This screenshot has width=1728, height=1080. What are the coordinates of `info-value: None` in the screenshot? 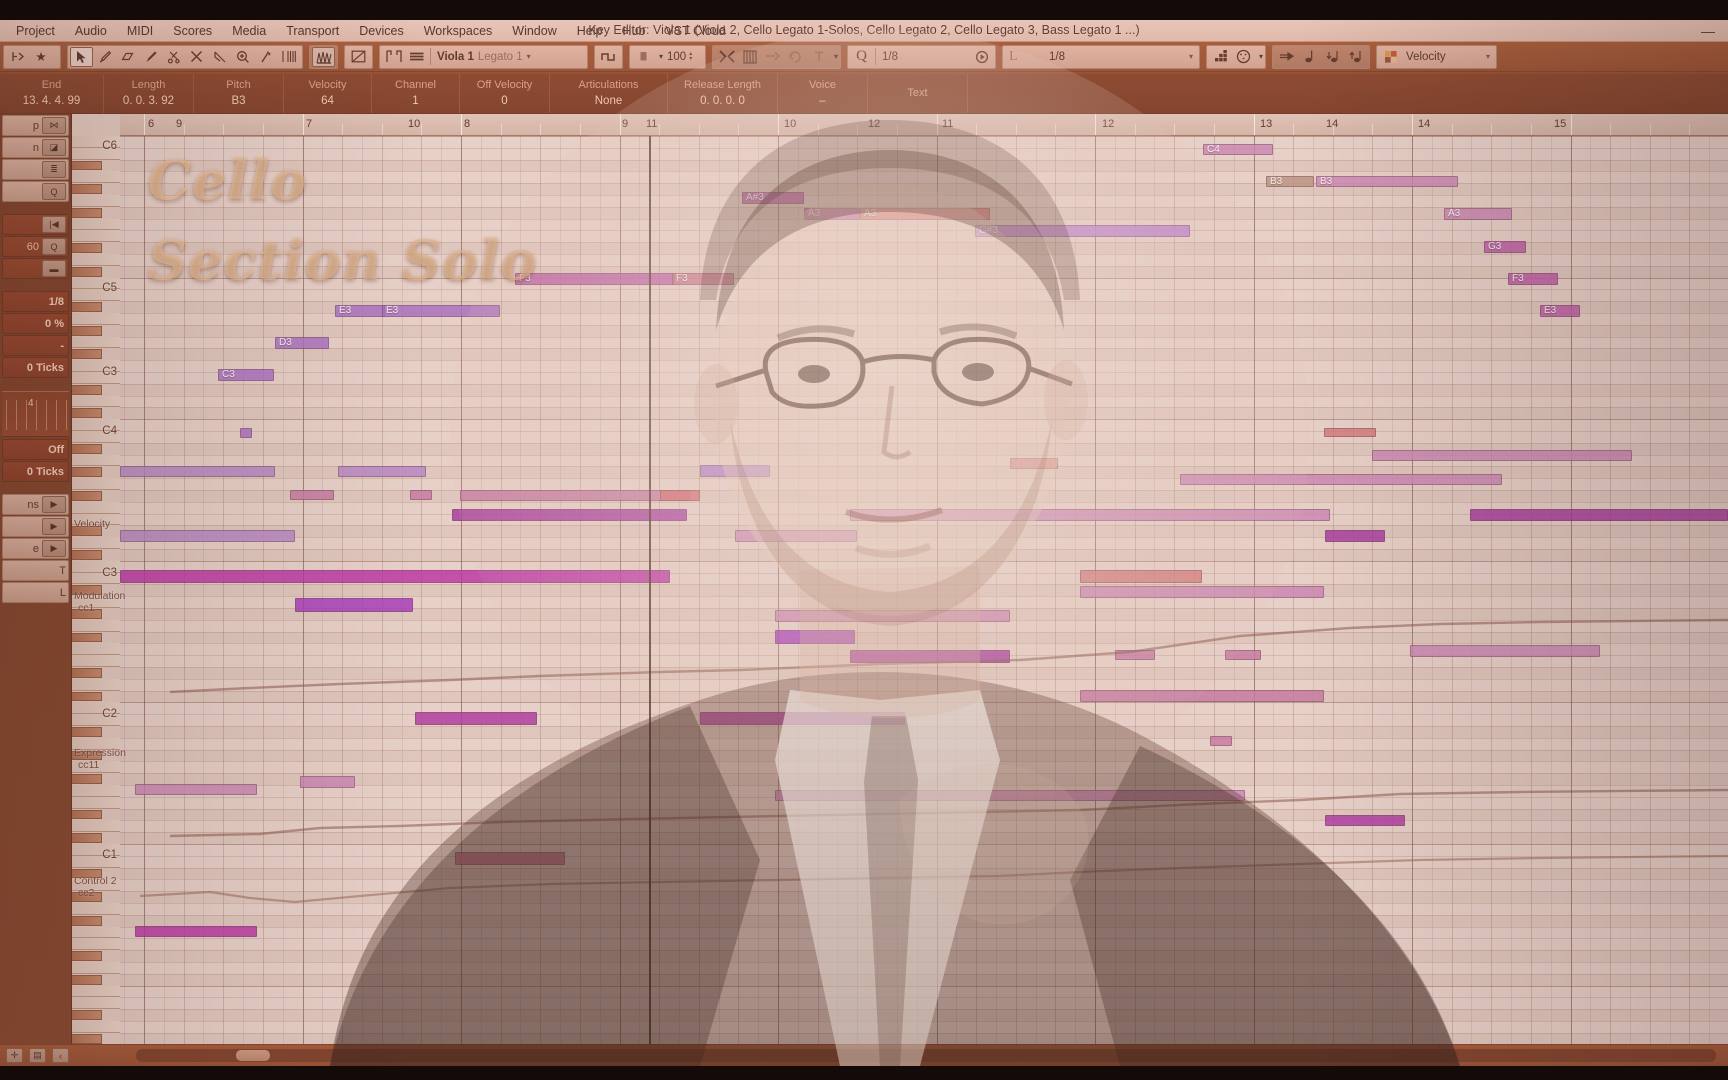 It's located at (609, 101).